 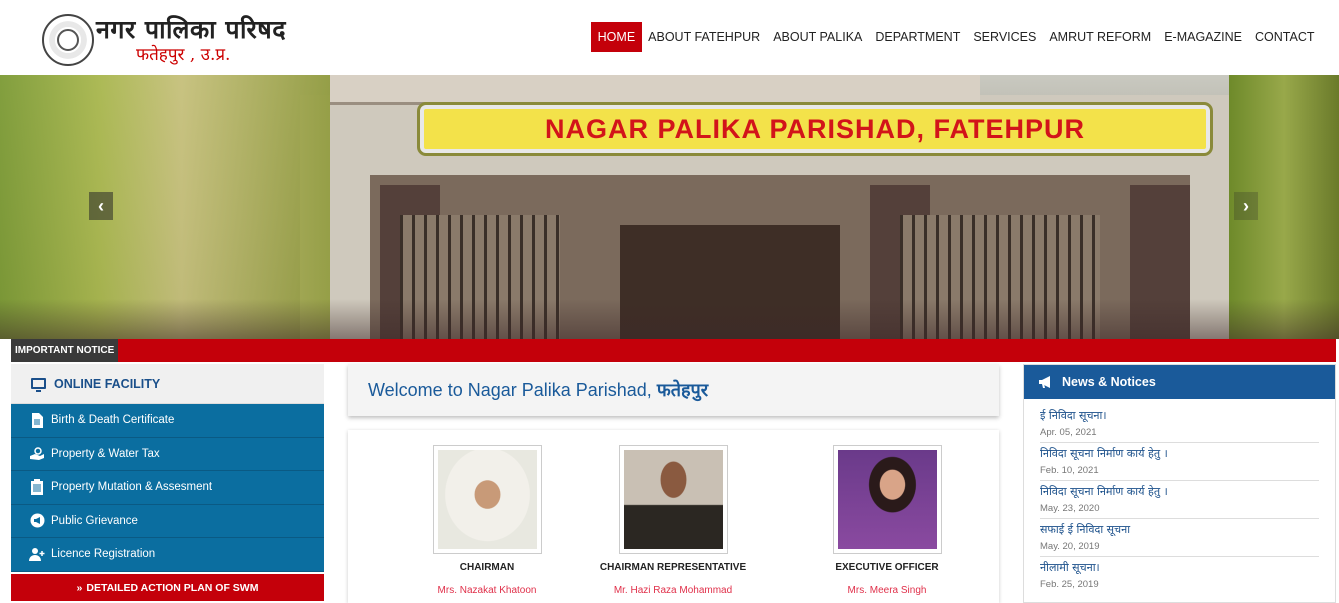 I want to click on nav-home: HOME, so click(x=616, y=37).